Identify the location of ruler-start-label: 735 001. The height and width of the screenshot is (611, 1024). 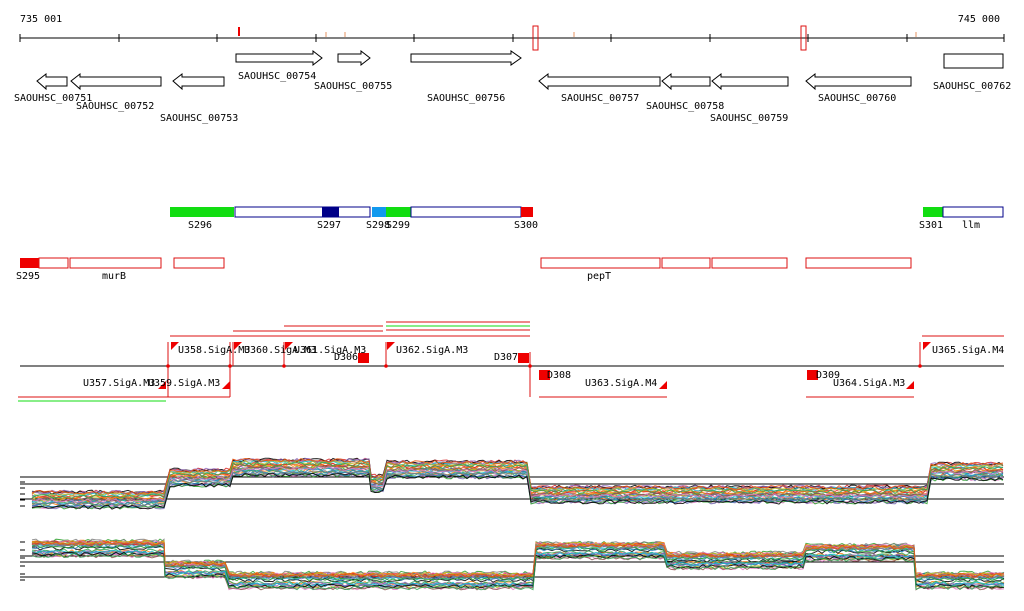
(41, 19).